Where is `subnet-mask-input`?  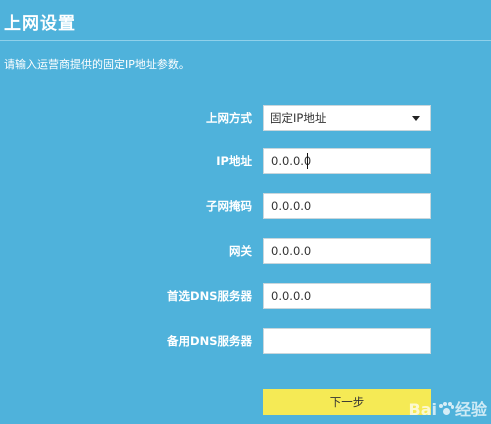 subnet-mask-input is located at coordinates (347, 206).